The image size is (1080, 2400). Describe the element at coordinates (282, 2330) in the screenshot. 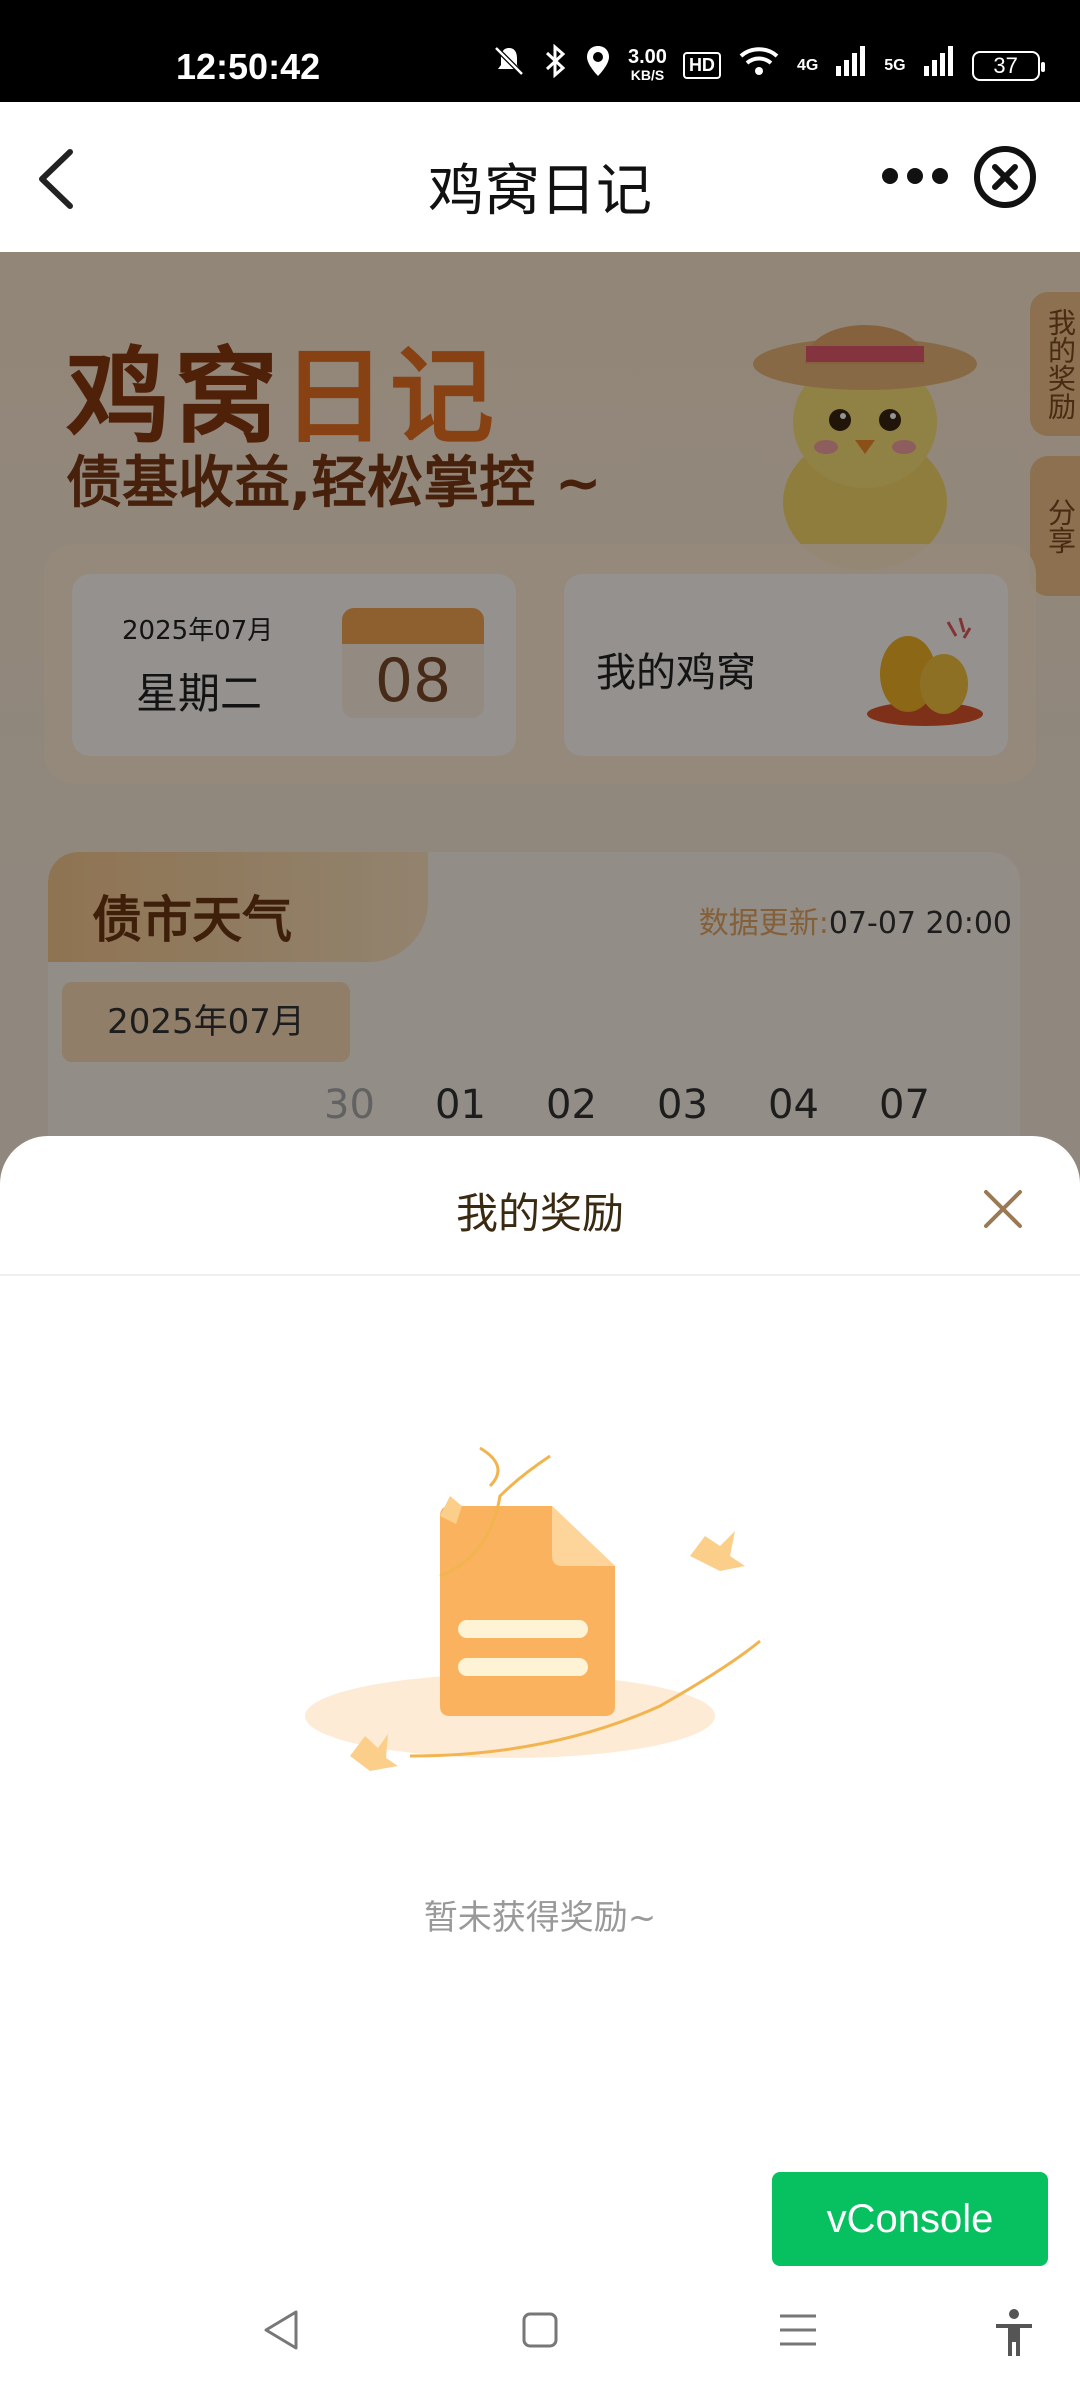

I see `nav-back-icon` at that location.